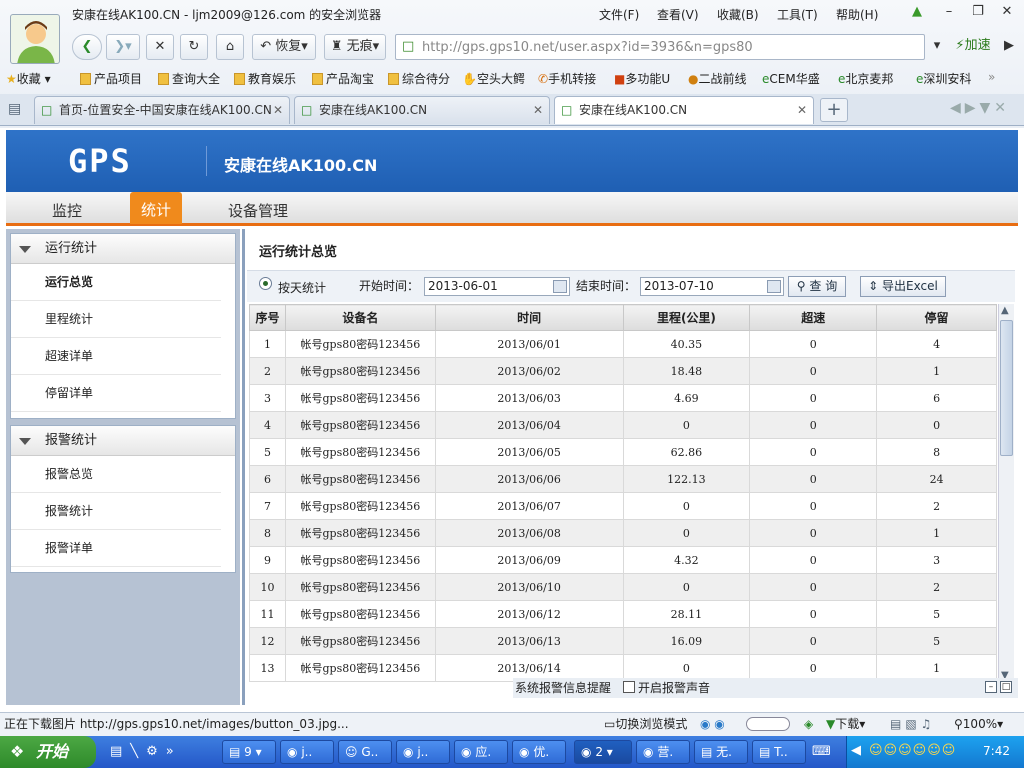  What do you see at coordinates (738, 14) in the screenshot?
I see `menu-favorites: 收藏(B)` at bounding box center [738, 14].